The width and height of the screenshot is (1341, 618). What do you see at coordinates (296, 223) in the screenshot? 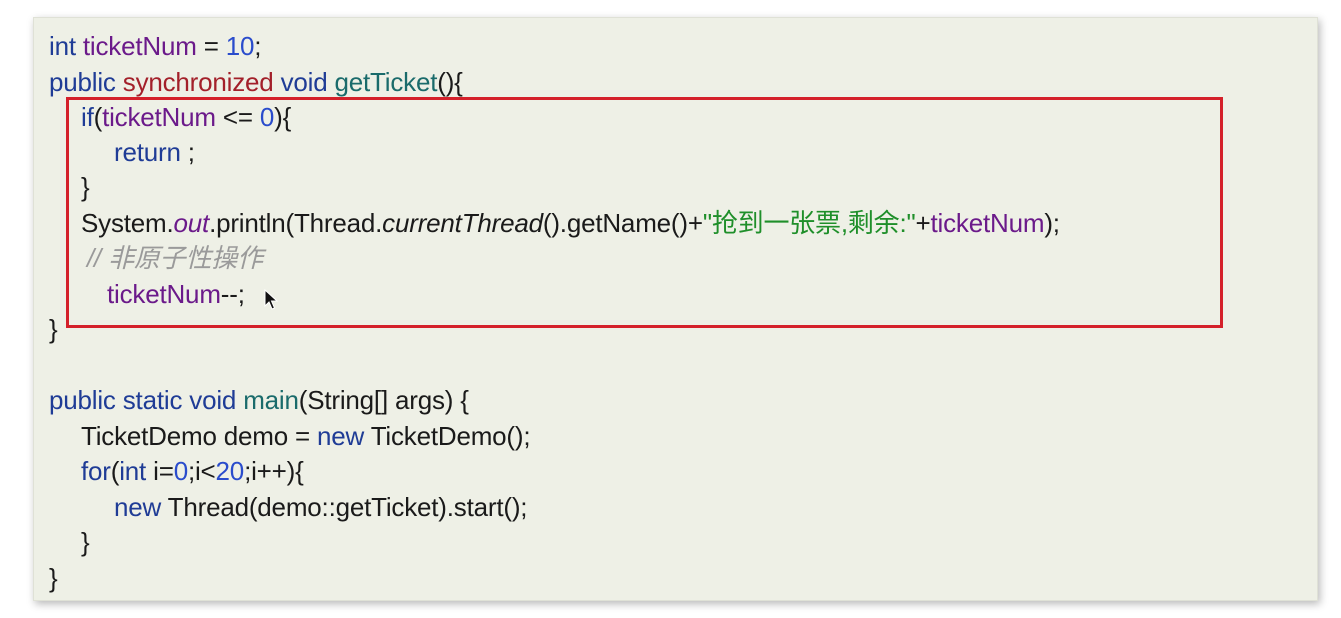
I see `code-token: .println(Thread.` at bounding box center [296, 223].